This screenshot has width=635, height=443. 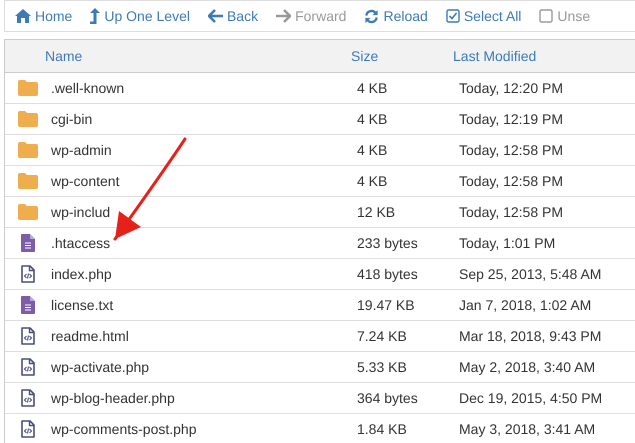 What do you see at coordinates (525, 305) in the screenshot?
I see `modified-date: Jan 7, 2018, 1:02 AM` at bounding box center [525, 305].